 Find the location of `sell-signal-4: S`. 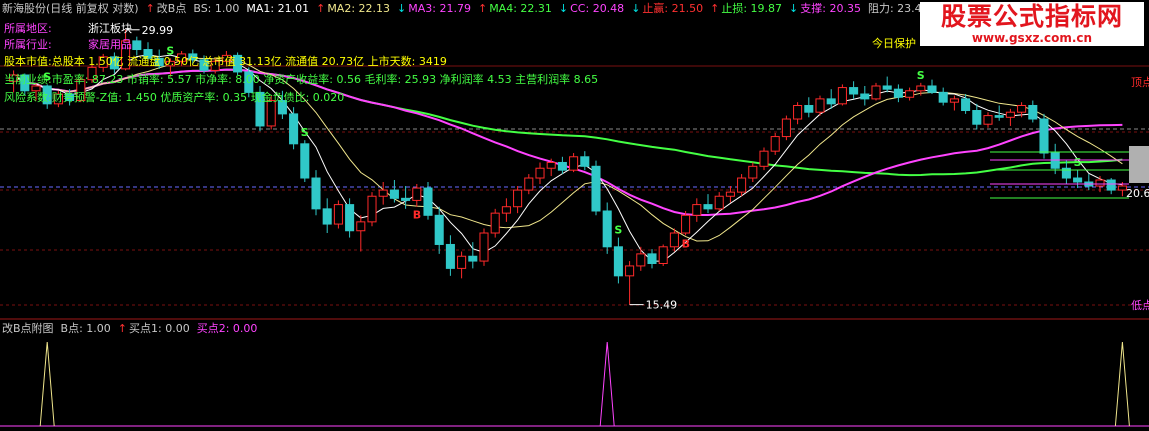

sell-signal-4: S is located at coordinates (921, 75).